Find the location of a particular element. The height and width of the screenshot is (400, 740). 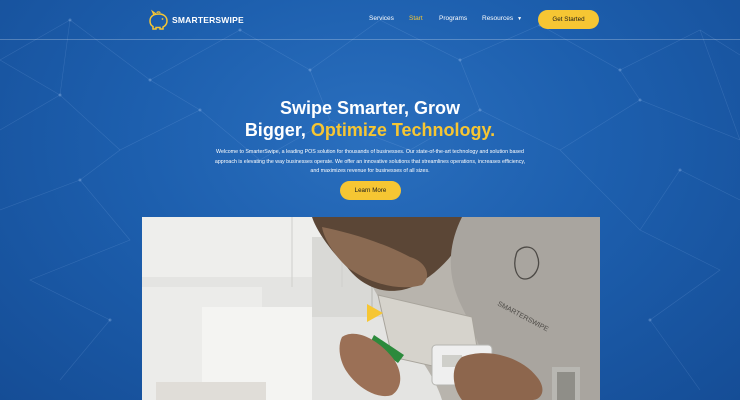

nav-item-services: Services is located at coordinates (381, 18).